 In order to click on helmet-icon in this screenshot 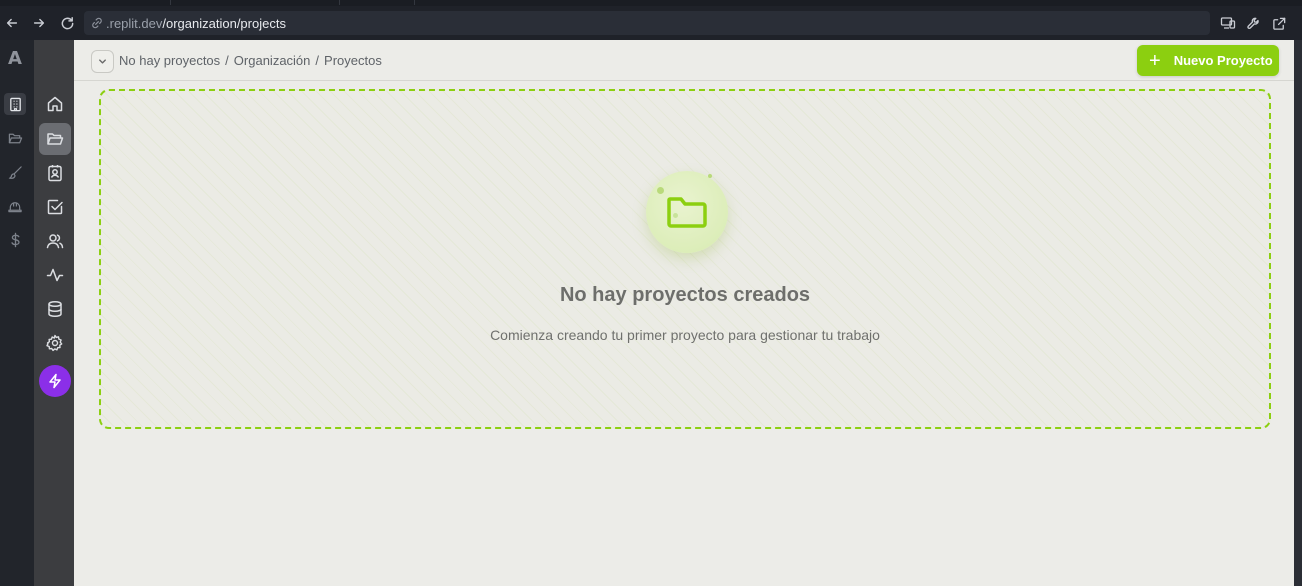, I will do `click(15, 206)`.